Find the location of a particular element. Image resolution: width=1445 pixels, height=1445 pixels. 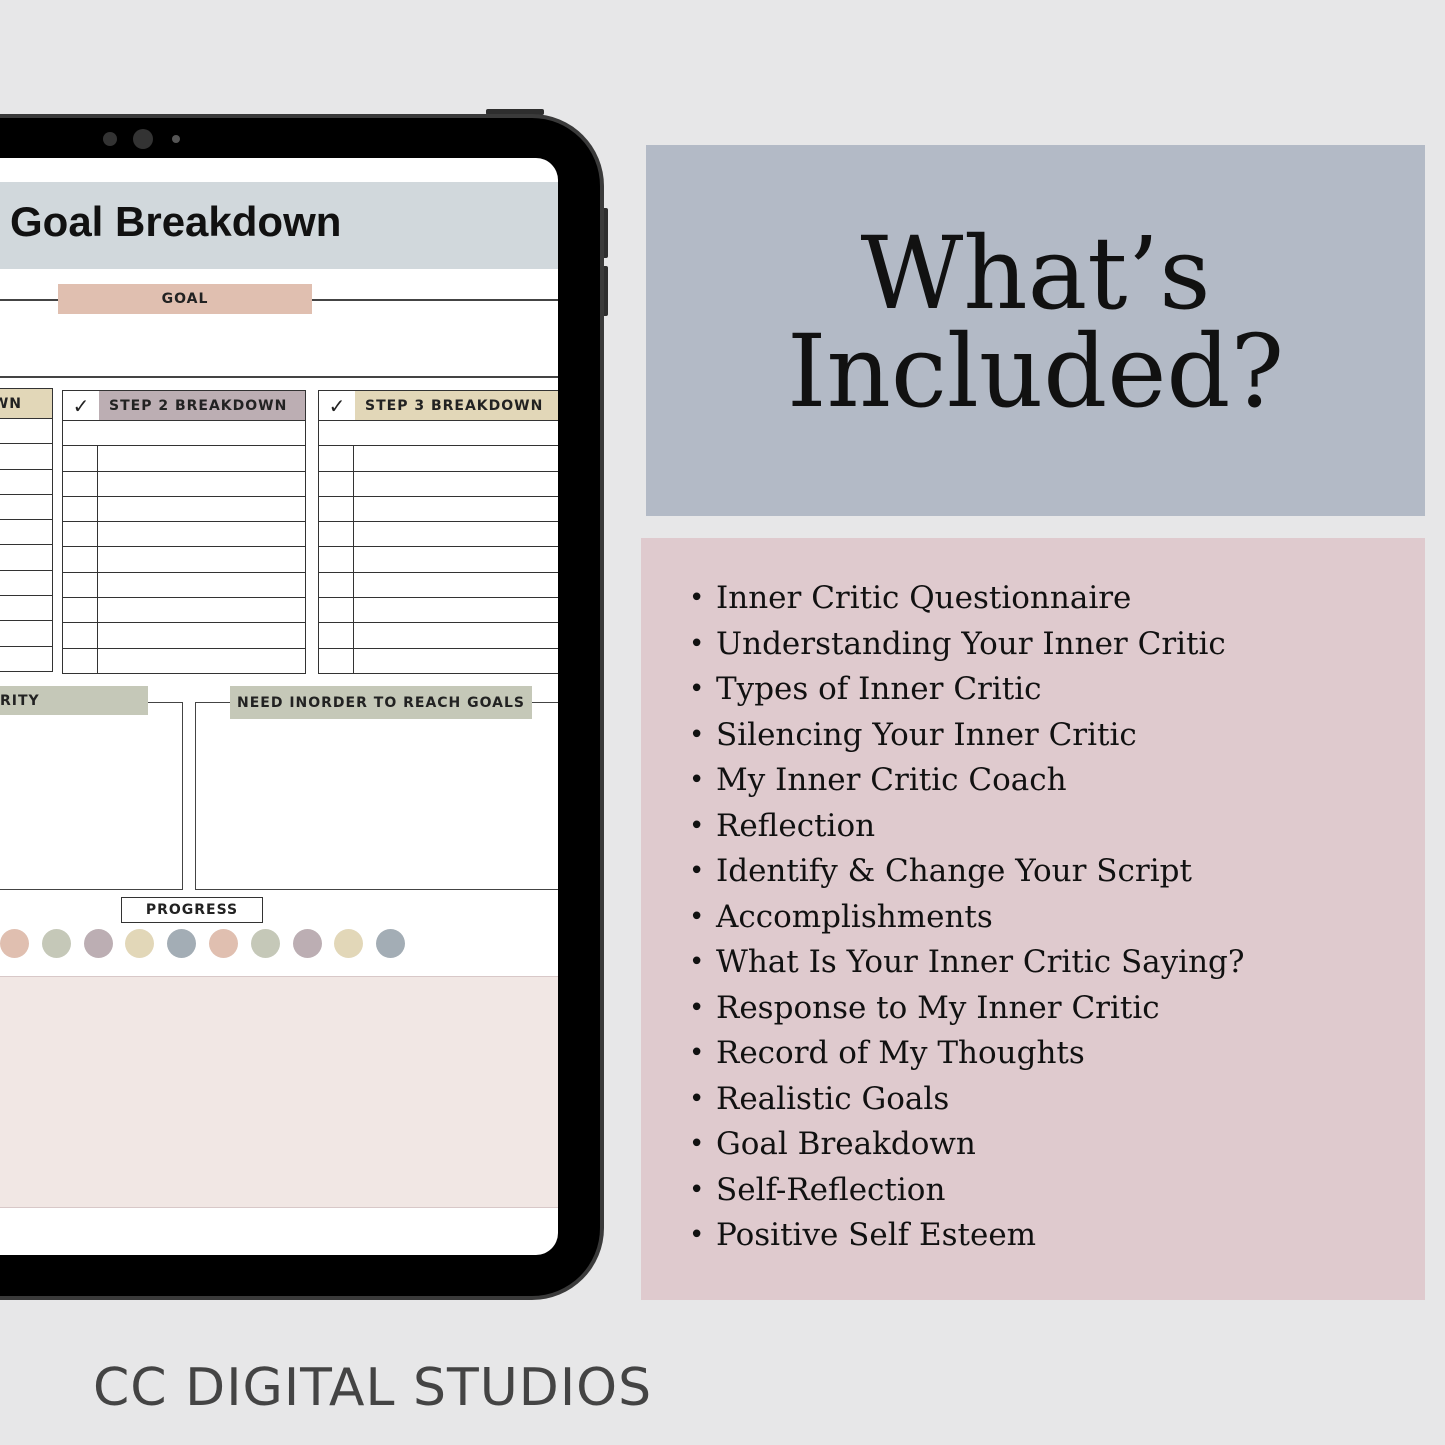

list-item: • Types of Inner Critic is located at coordinates (967, 690).